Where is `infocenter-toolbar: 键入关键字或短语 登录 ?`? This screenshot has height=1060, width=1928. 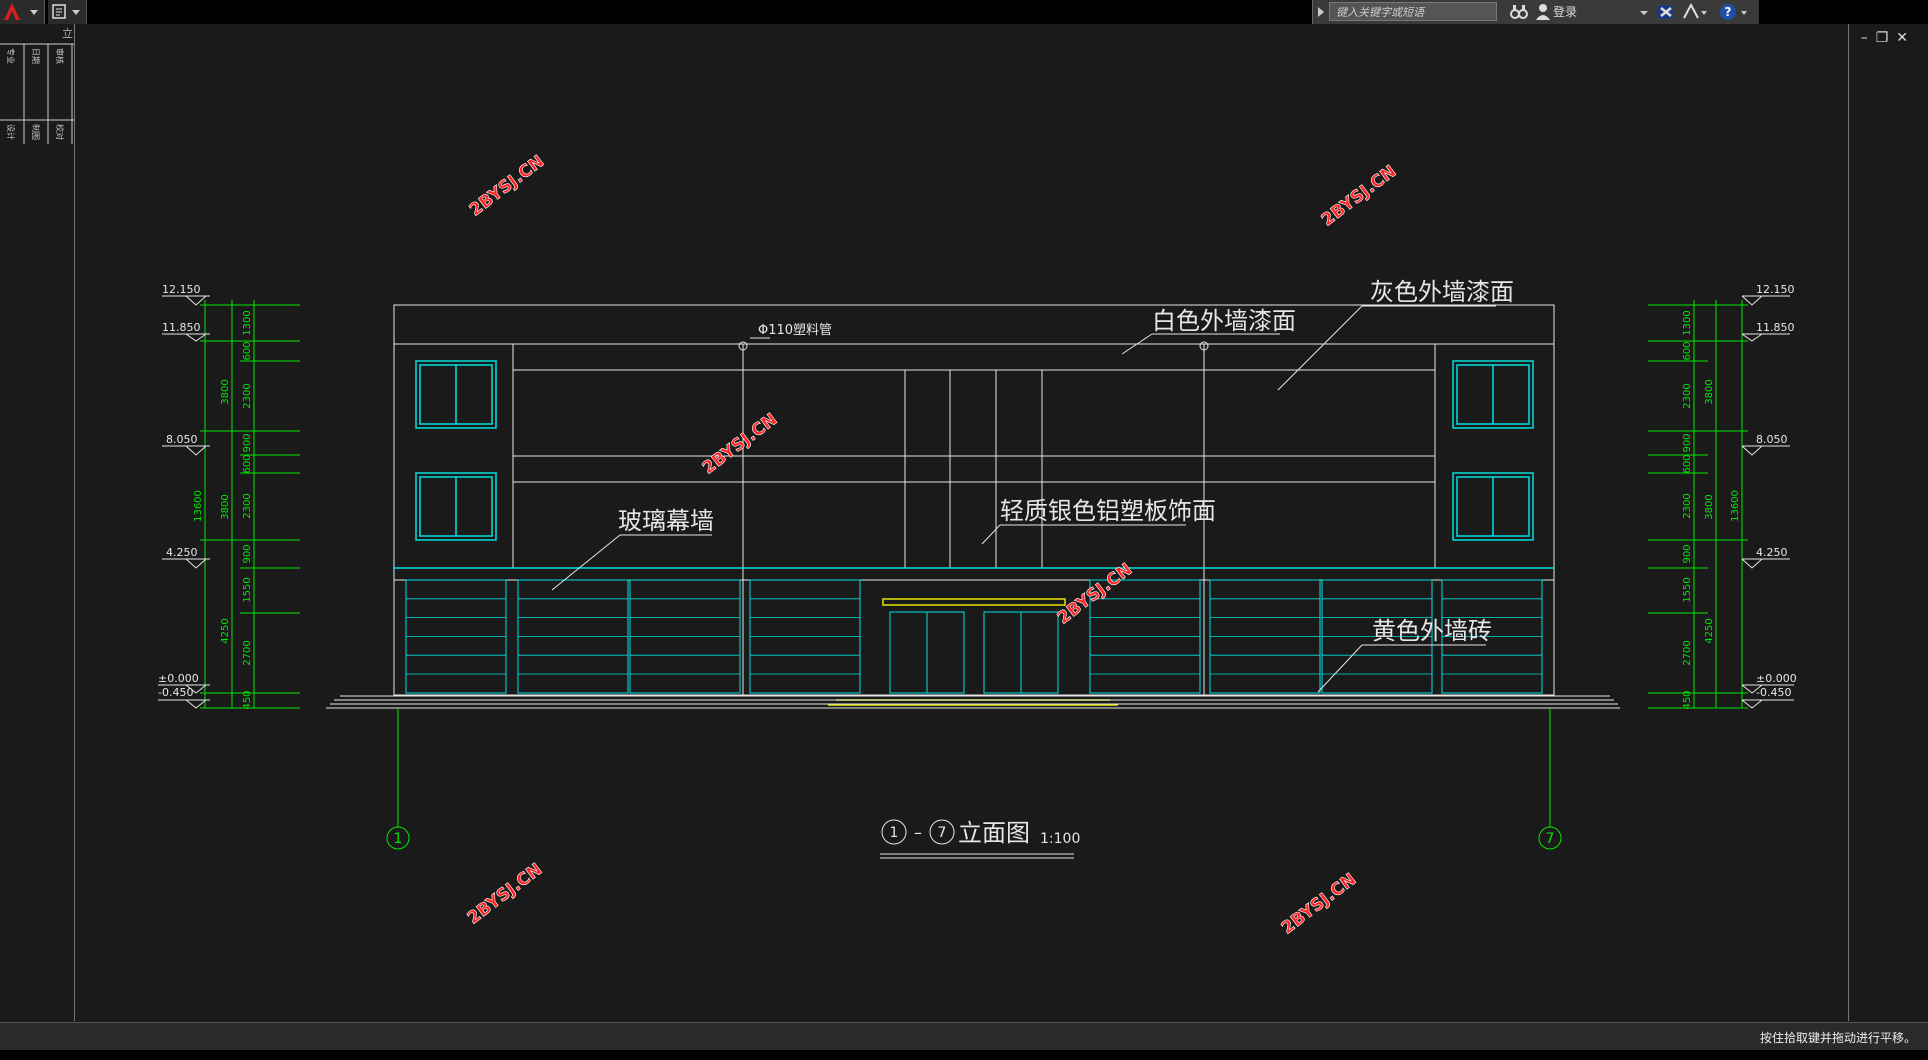
infocenter-toolbar: 键入关键字或短语 登录 ? is located at coordinates (1535, 12).